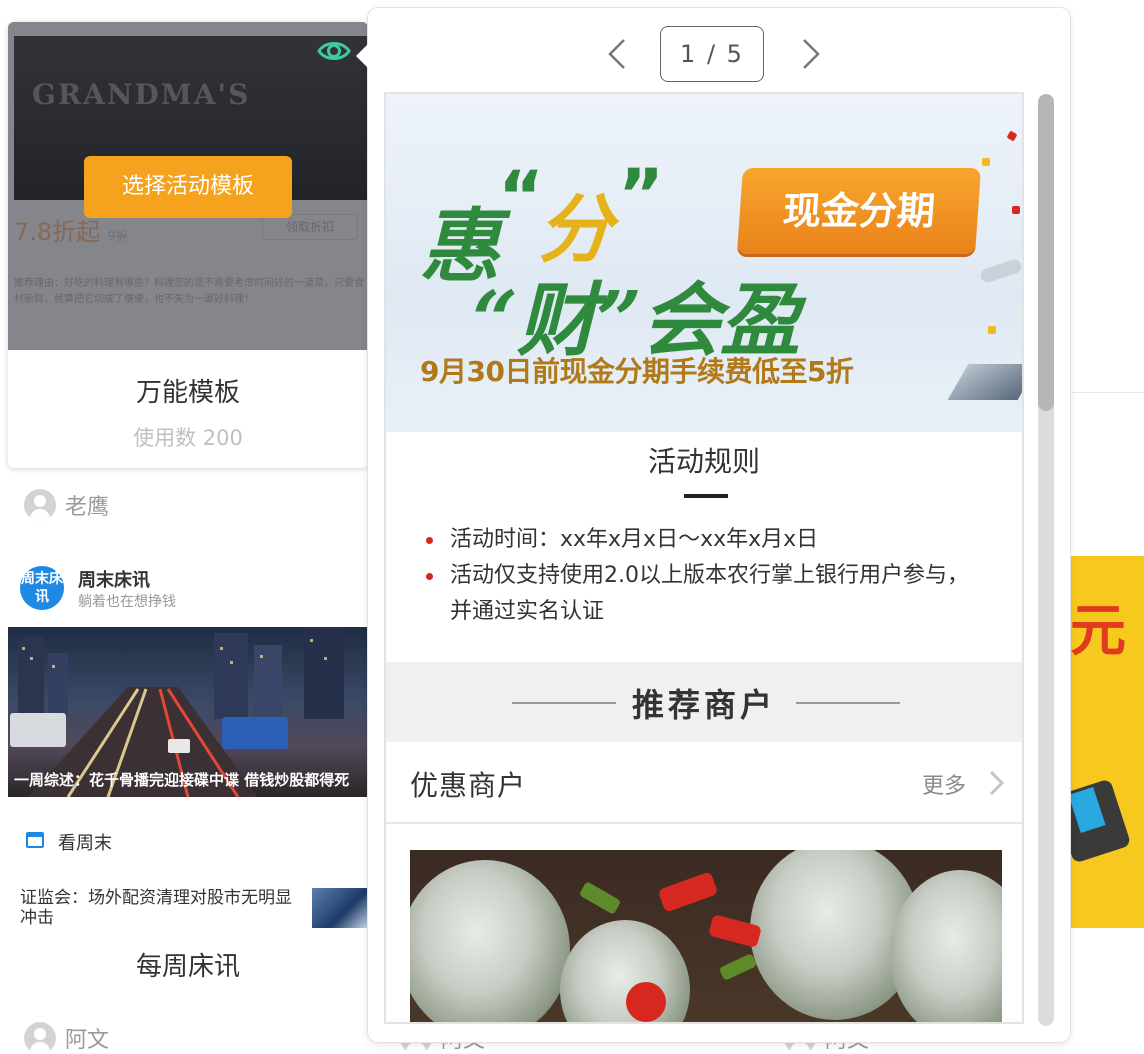 The width and height of the screenshot is (1144, 1054). Describe the element at coordinates (637, 371) in the screenshot. I see `hero-subtitle: 9月30日前现金分期手续费低至5折` at that location.